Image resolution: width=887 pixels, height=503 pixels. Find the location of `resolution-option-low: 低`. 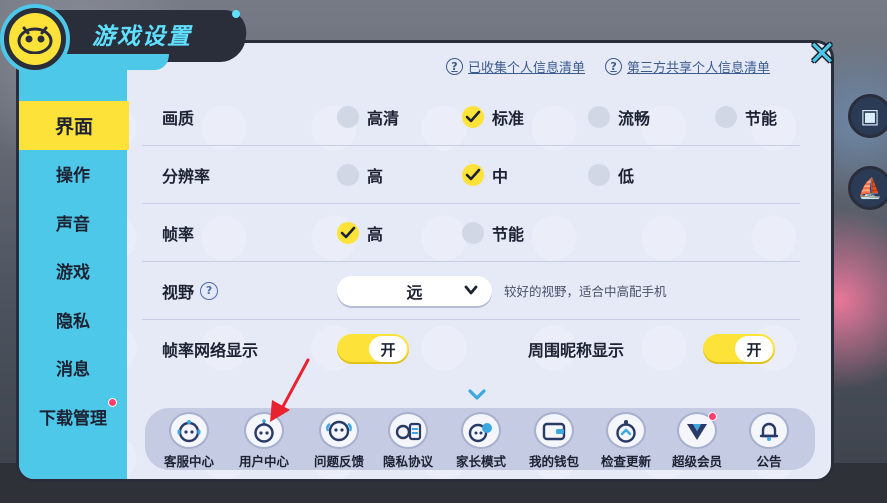

resolution-option-low: 低 is located at coordinates (611, 174).